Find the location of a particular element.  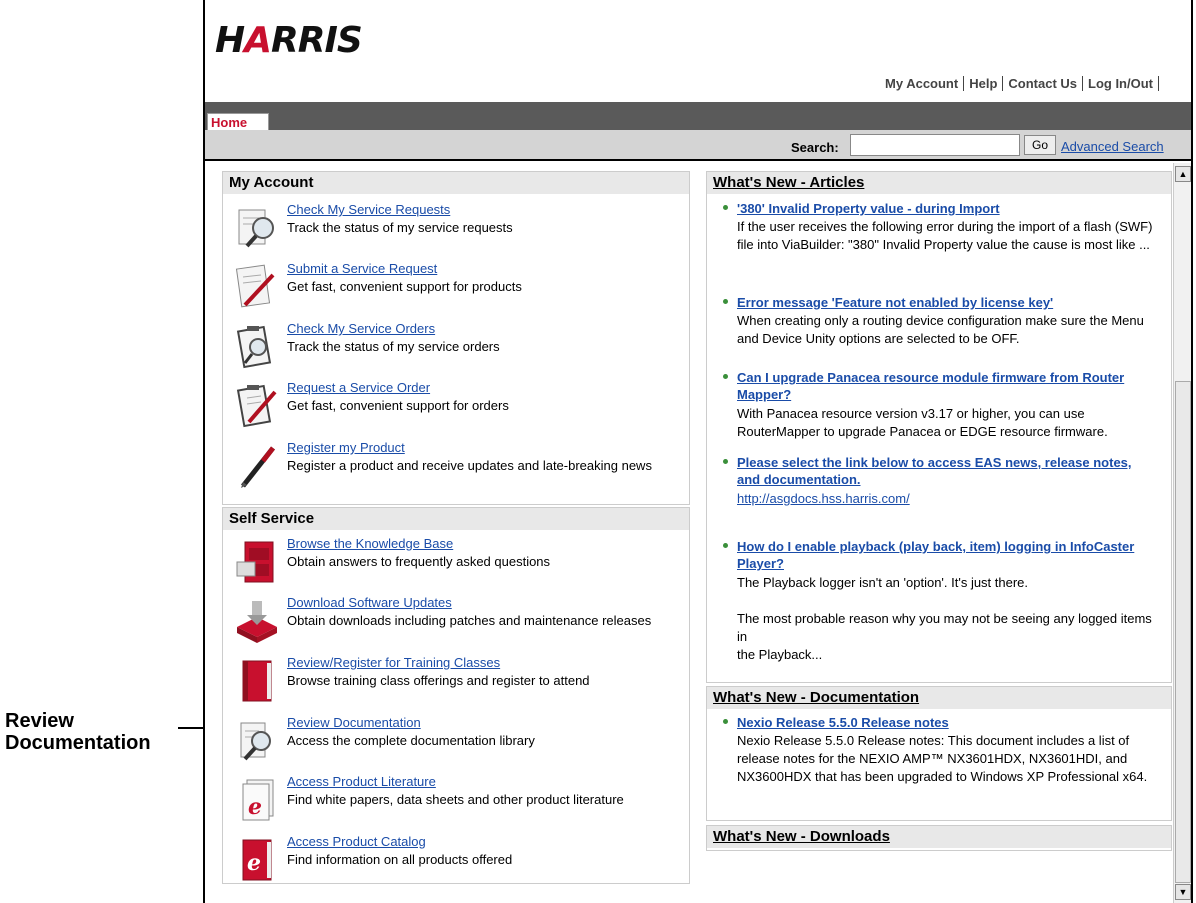

article-body: http://asgdocs.hss.harris.com/ is located at coordinates (947, 499).